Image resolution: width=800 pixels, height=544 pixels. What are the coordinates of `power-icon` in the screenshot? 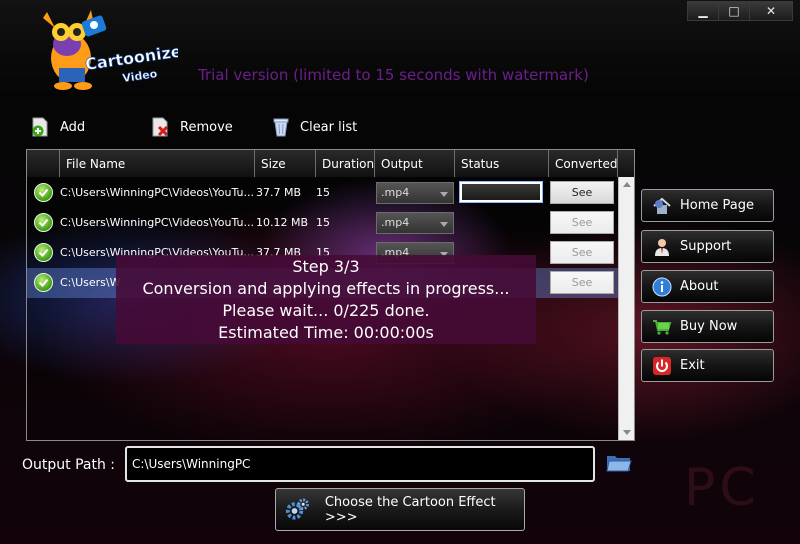 It's located at (662, 365).